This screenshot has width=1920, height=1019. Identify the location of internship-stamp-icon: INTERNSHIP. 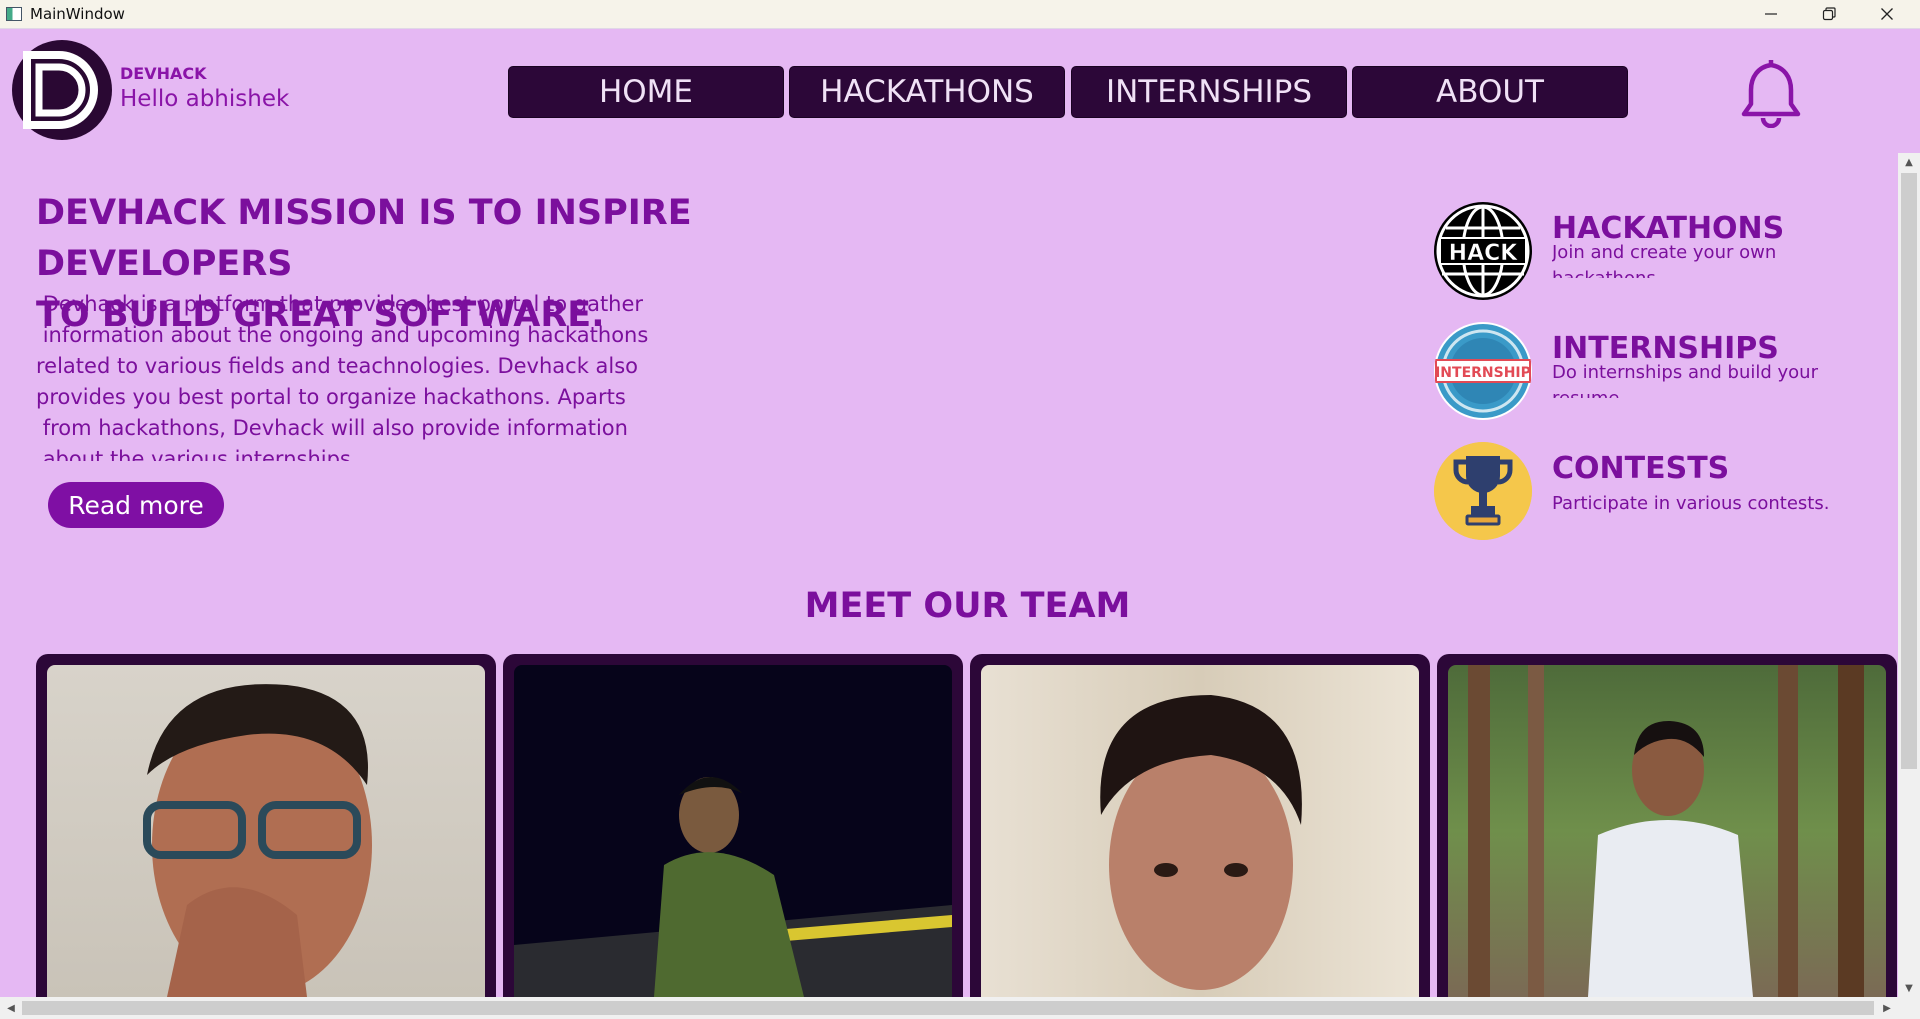
(1483, 371).